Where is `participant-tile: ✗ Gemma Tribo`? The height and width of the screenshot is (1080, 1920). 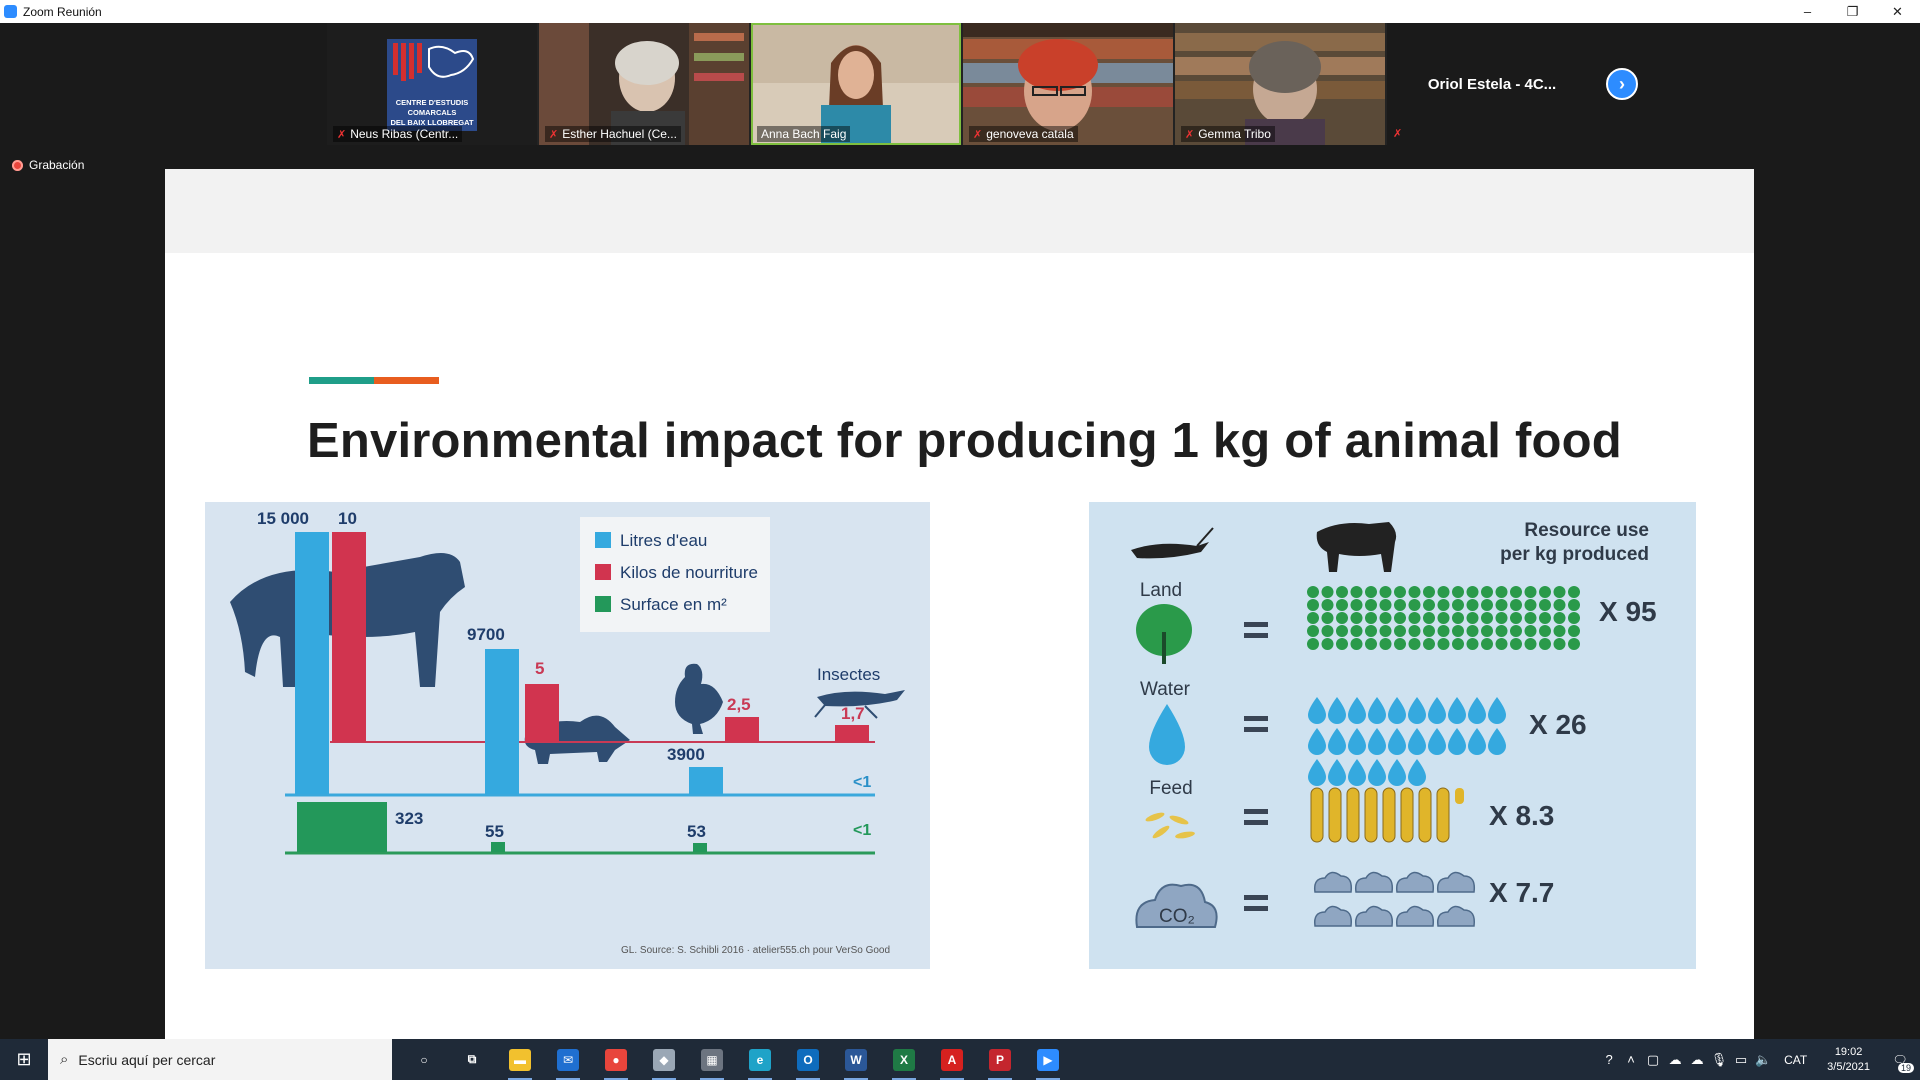 participant-tile: ✗ Gemma Tribo is located at coordinates (1280, 84).